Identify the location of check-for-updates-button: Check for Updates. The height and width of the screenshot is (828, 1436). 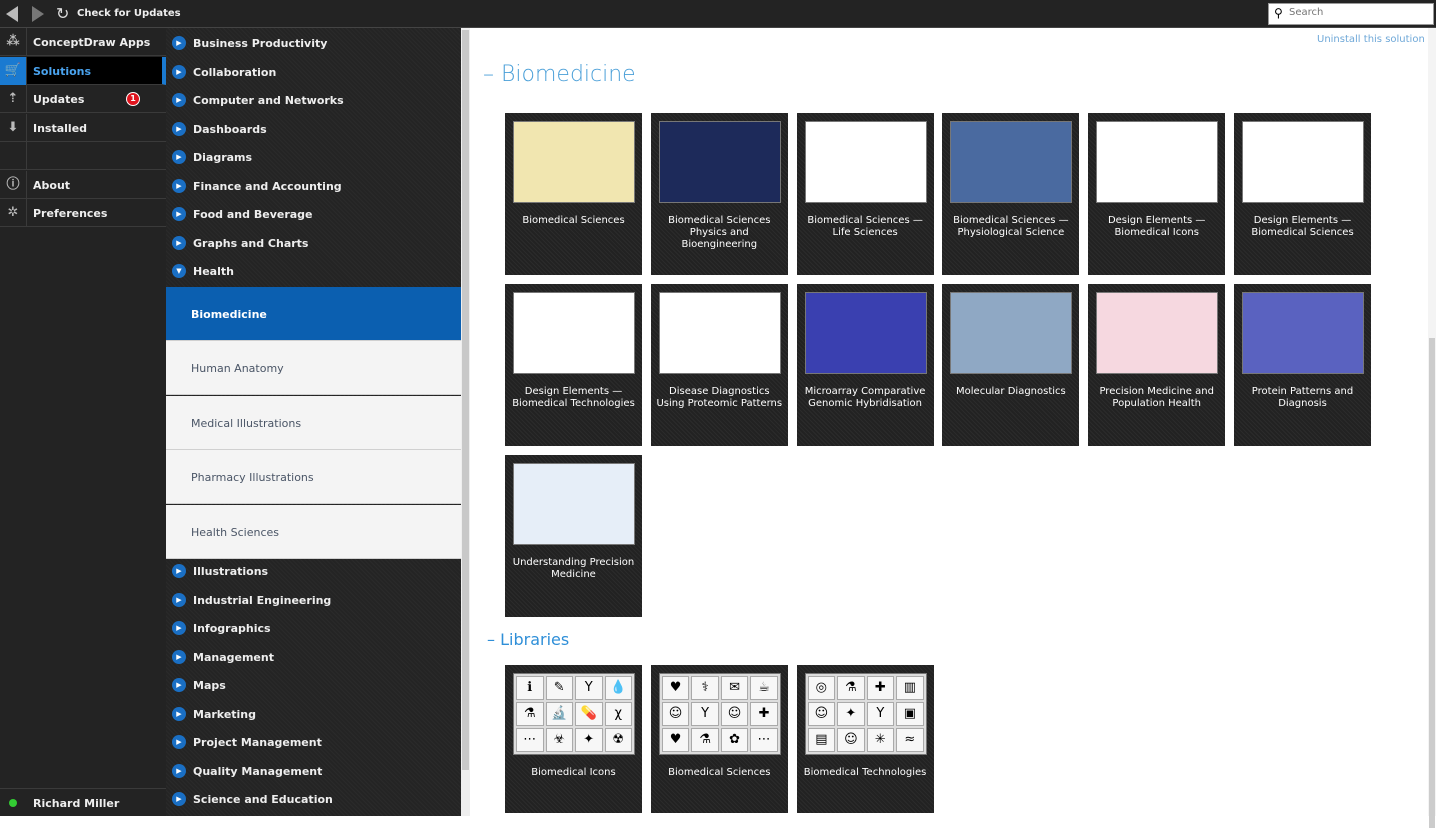
(129, 13).